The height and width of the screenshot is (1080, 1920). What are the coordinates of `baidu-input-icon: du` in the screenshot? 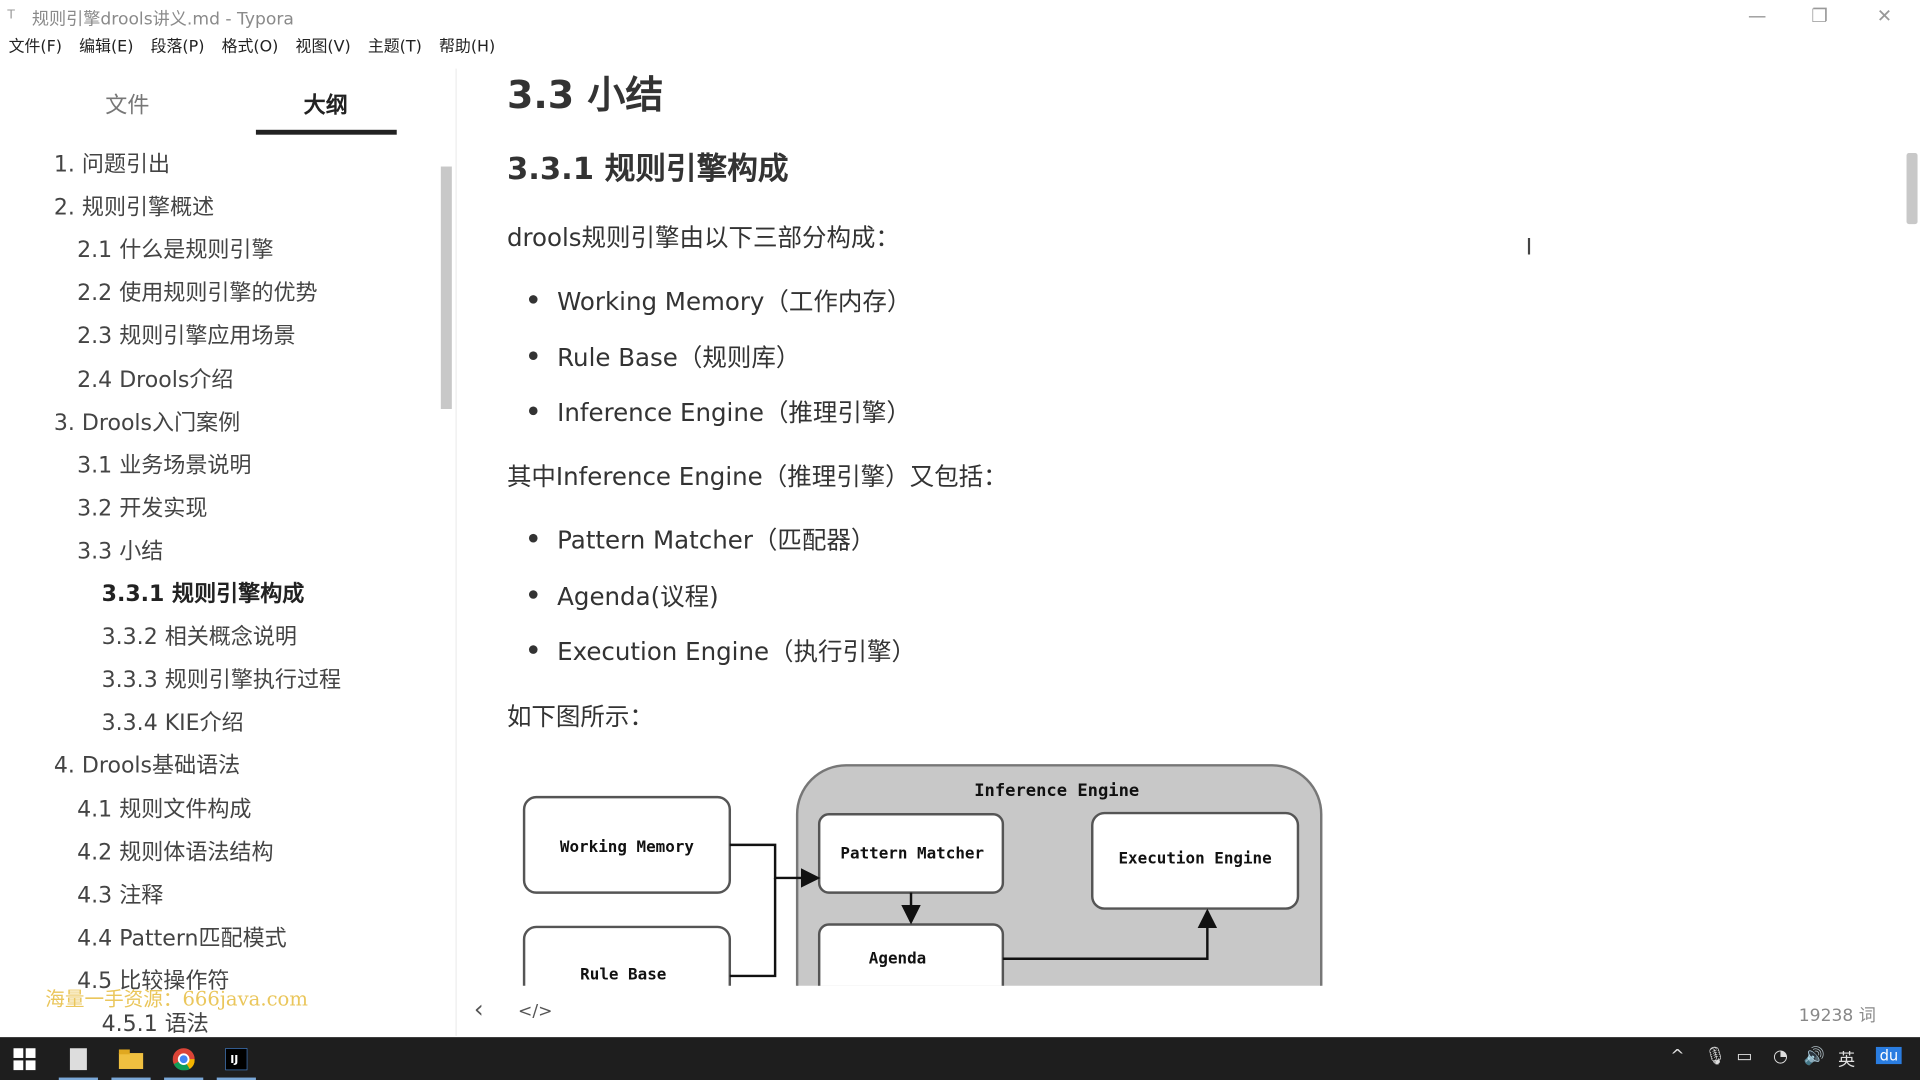 It's located at (1888, 1055).